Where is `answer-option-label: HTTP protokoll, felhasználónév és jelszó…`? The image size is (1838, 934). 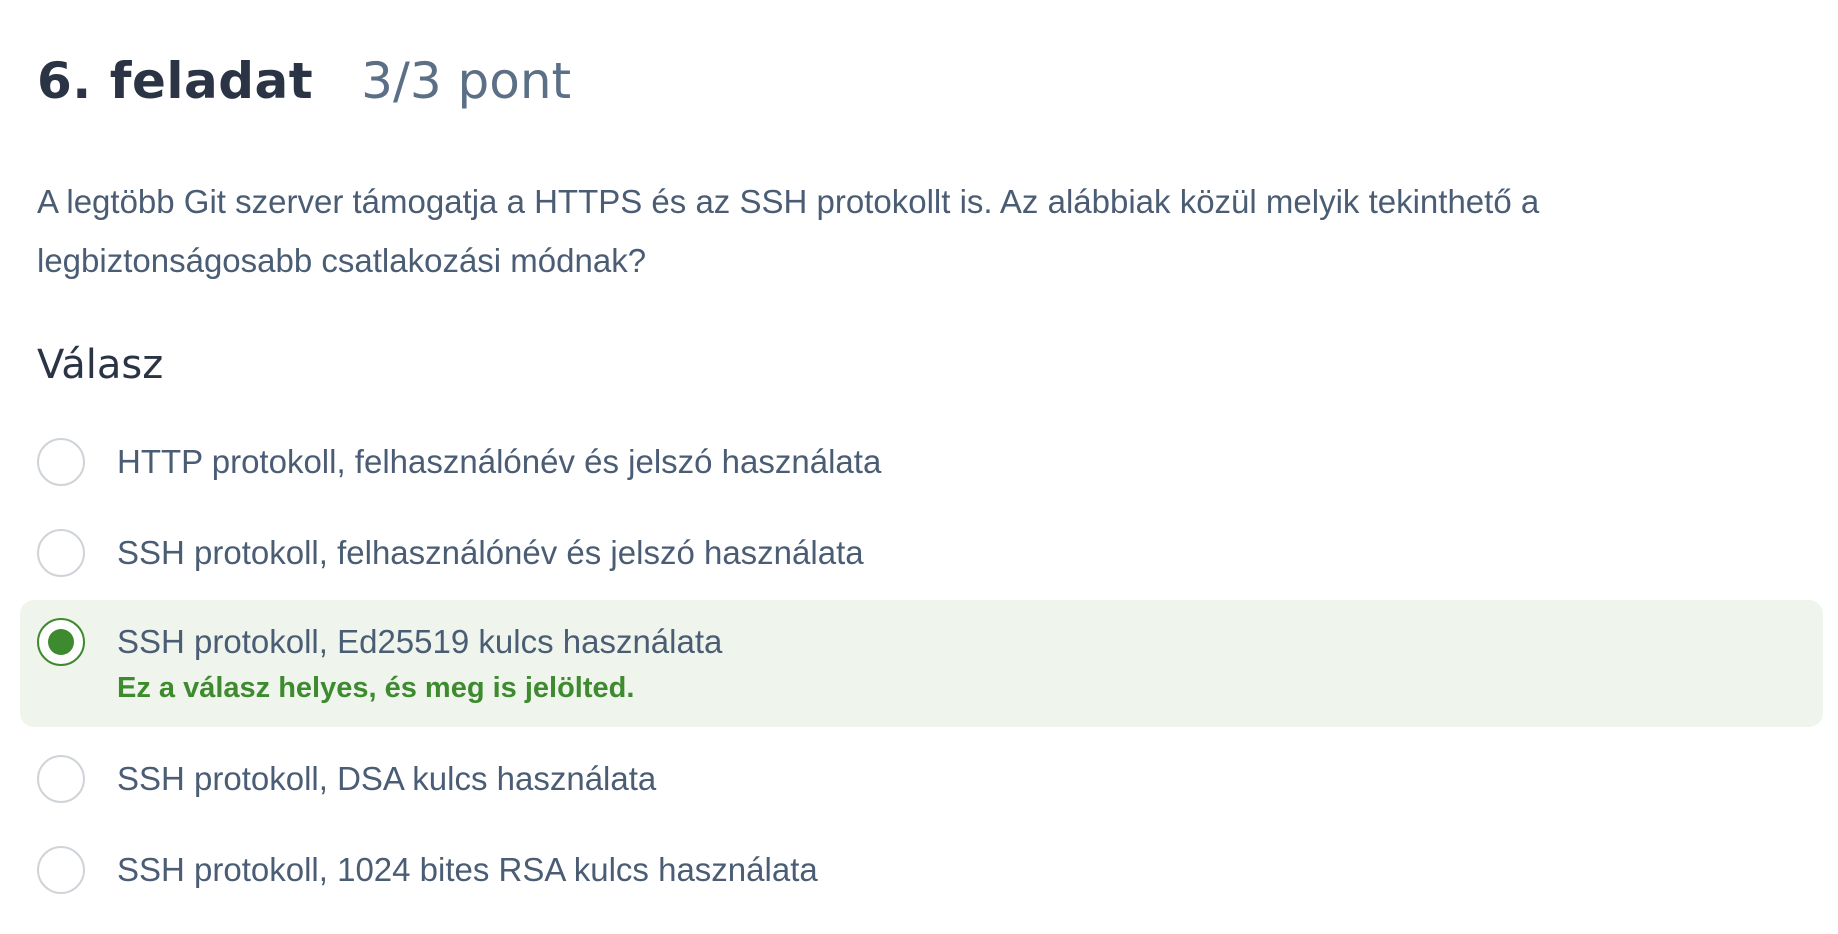 answer-option-label: HTTP protokoll, felhasználónév és jelszó… is located at coordinates (499, 461).